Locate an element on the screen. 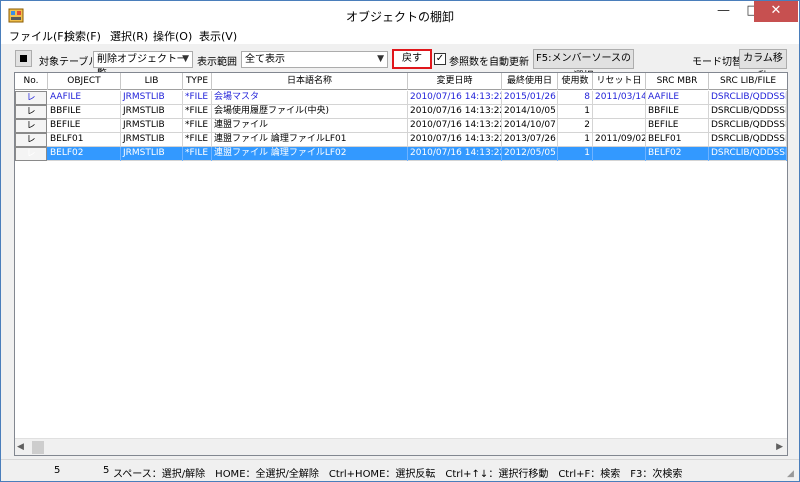 This screenshot has width=800, height=482. column-header-object: OBJECT is located at coordinates (84, 81).